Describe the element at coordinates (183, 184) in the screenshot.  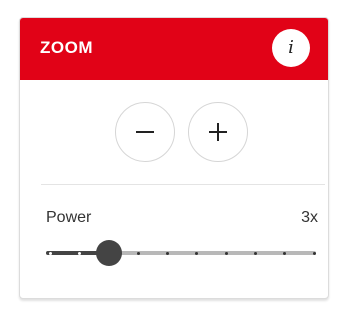
I see `divider` at that location.